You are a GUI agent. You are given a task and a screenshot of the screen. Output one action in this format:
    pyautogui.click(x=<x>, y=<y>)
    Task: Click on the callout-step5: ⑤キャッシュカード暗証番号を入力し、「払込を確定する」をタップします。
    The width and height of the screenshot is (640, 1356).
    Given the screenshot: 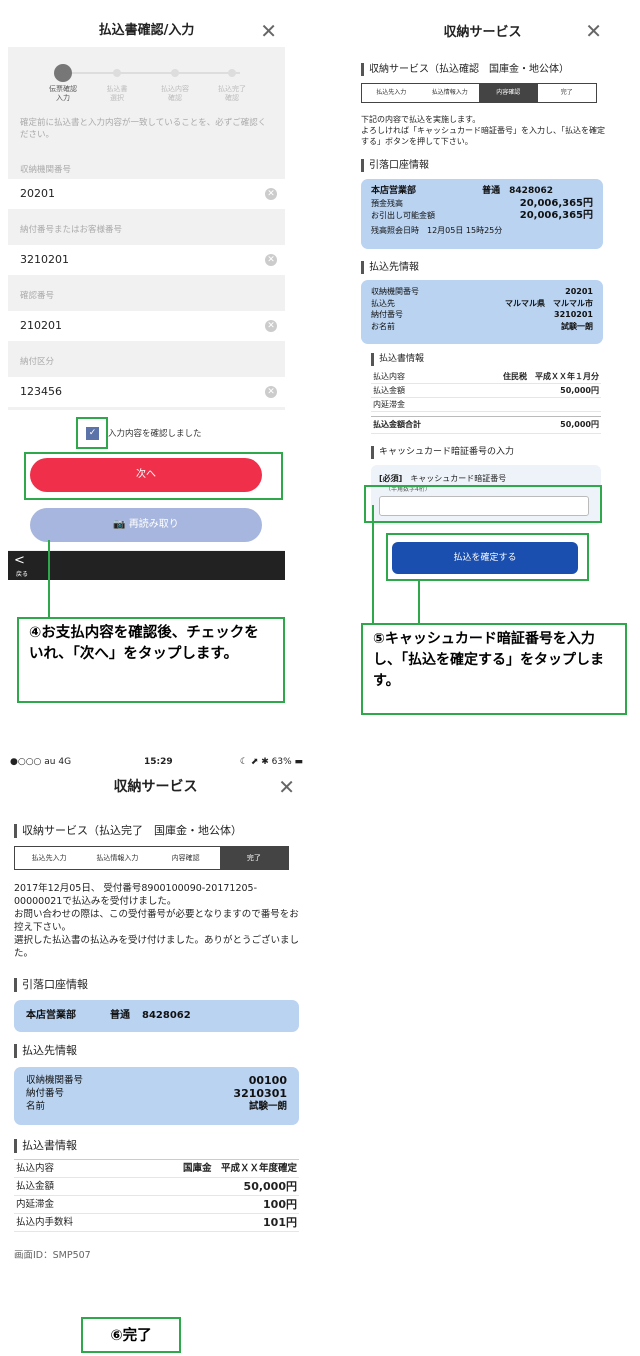 What is the action you would take?
    pyautogui.click(x=494, y=669)
    